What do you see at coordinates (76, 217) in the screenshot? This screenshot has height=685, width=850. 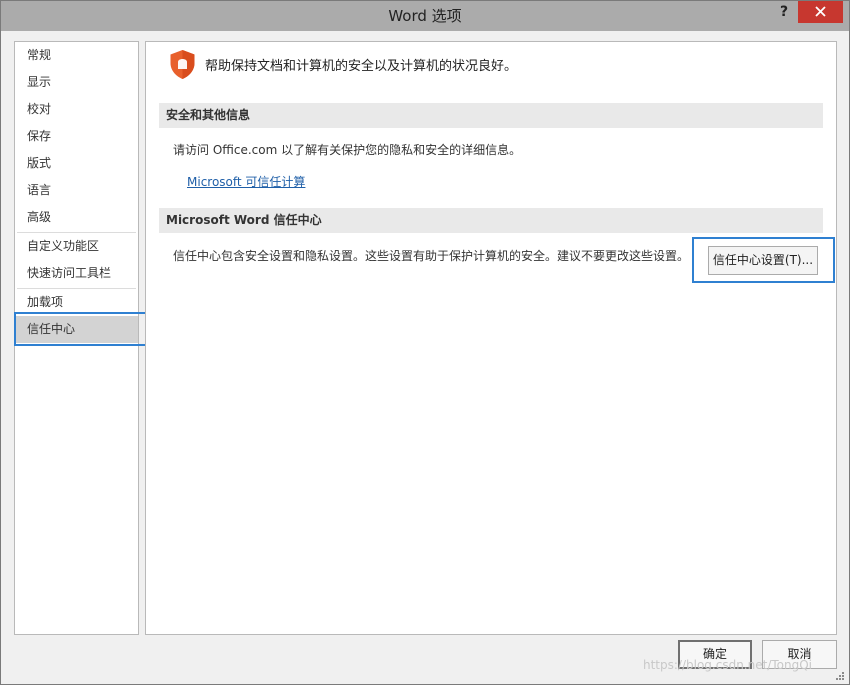 I see `nav-item-advanced: 高级` at bounding box center [76, 217].